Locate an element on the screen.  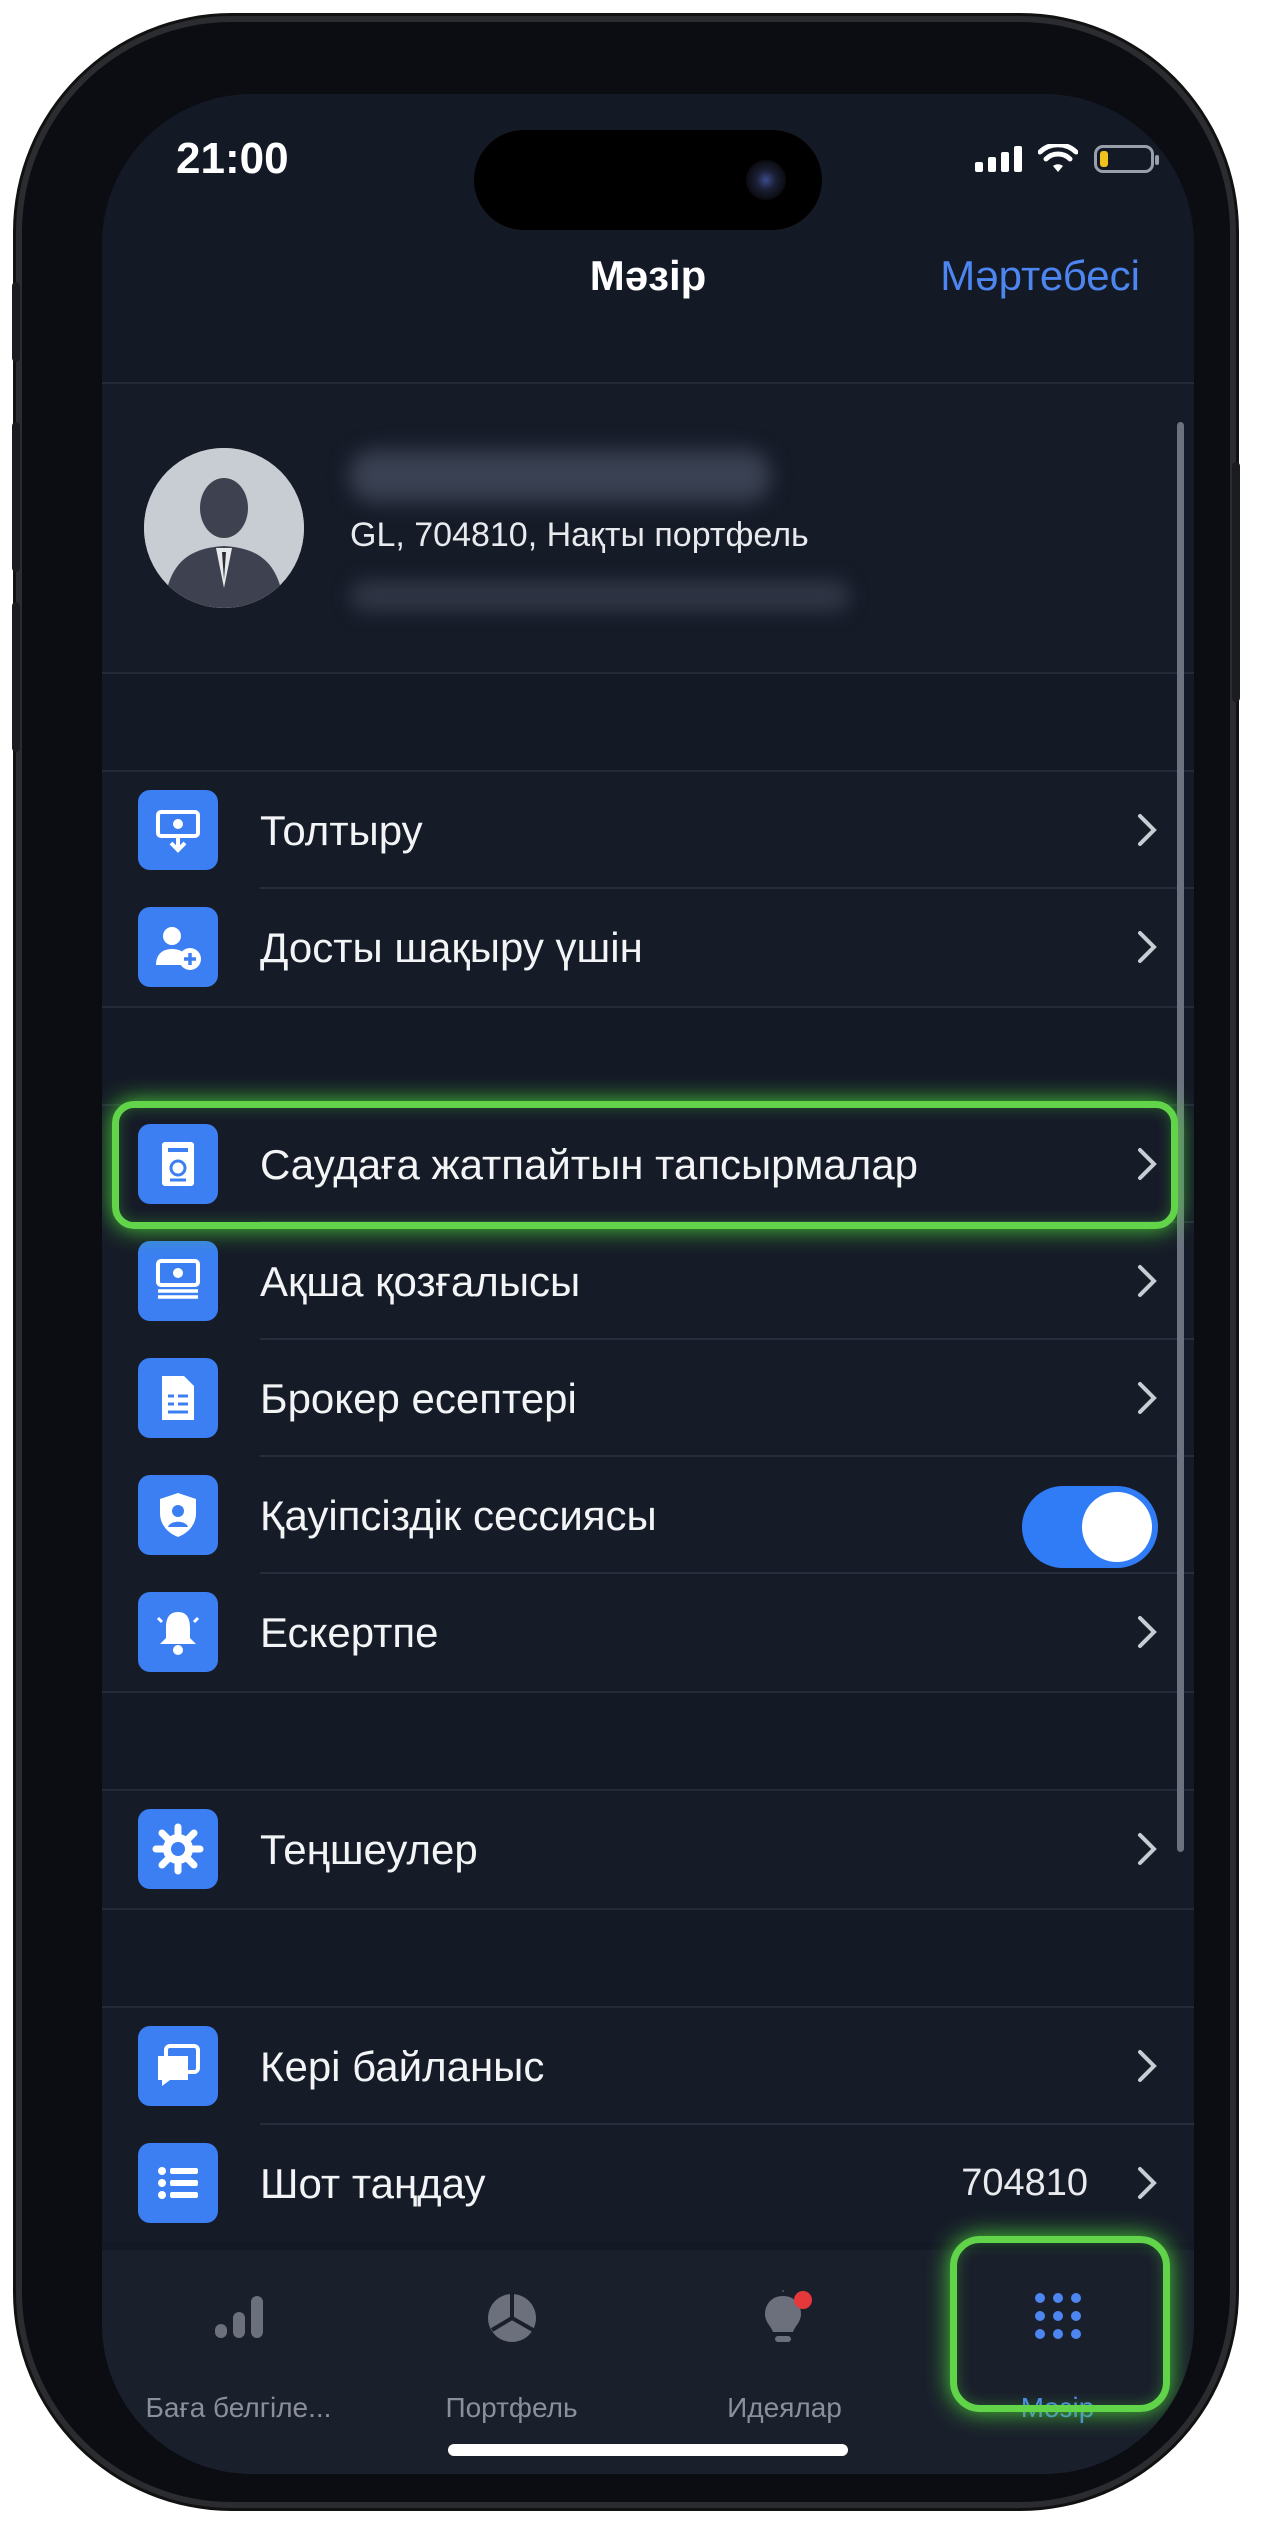
grid-menu-icon is located at coordinates (1057, 2316).